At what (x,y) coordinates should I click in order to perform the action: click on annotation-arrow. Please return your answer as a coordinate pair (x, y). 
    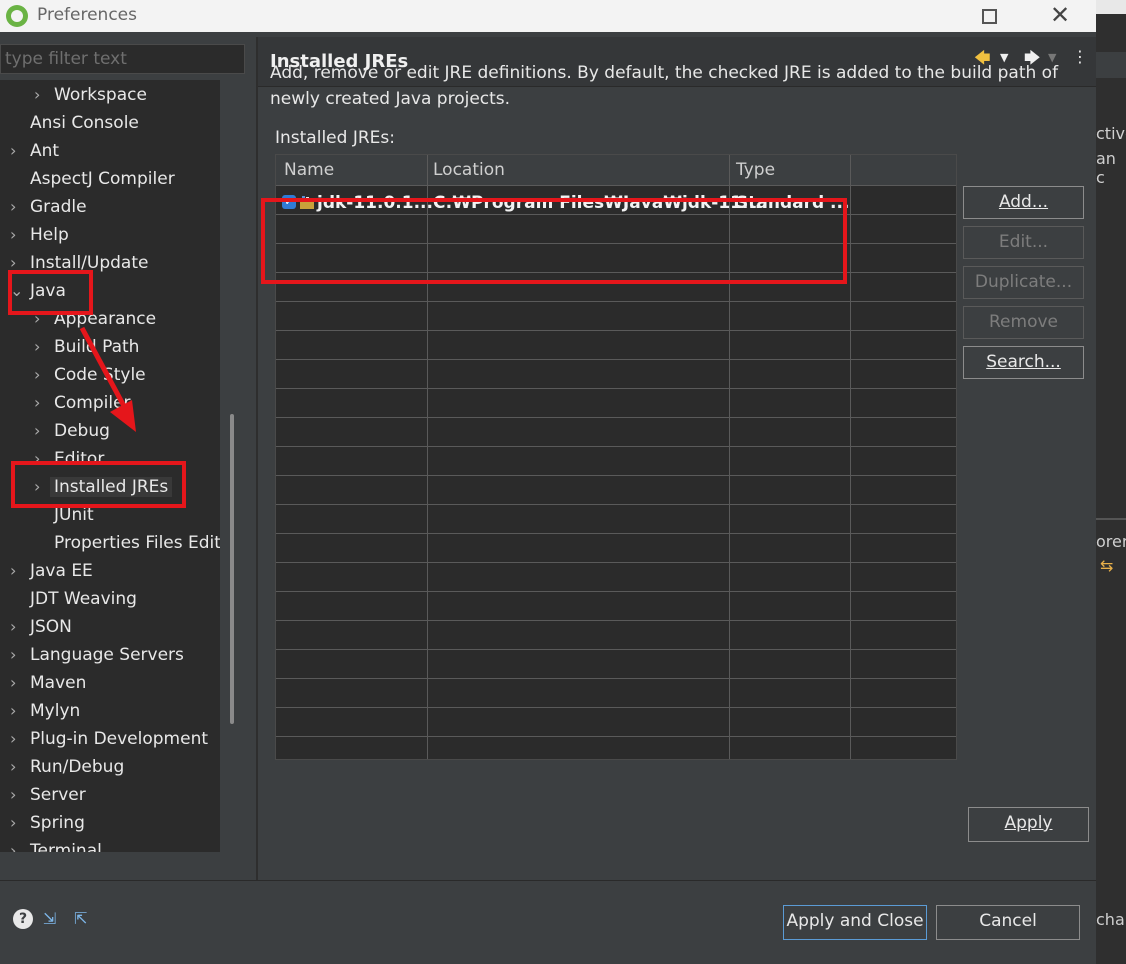
    Looking at the image, I should click on (107, 379).